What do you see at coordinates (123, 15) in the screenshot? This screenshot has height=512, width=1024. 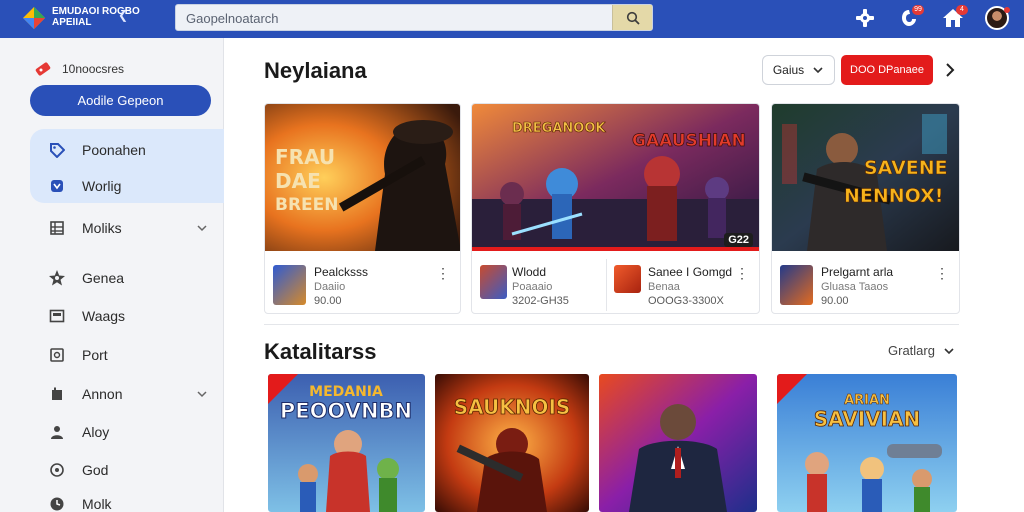 I see `chevron-left-icon: ❮` at bounding box center [123, 15].